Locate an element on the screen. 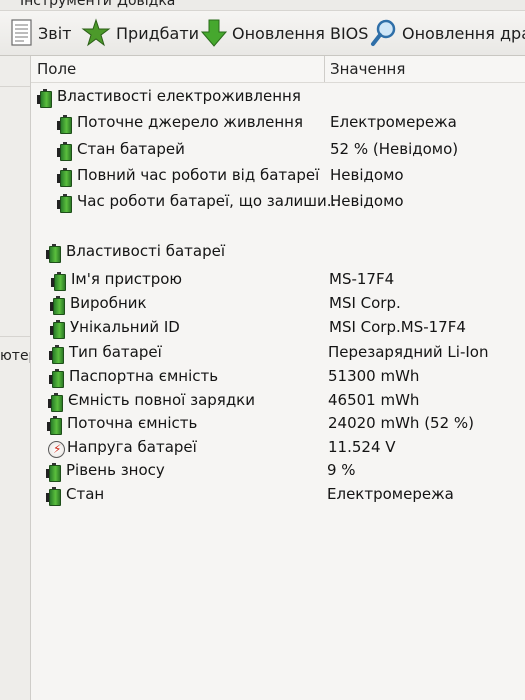 Image resolution: width=525 pixels, height=700 pixels. download-arrow-icon is located at coordinates (214, 33).